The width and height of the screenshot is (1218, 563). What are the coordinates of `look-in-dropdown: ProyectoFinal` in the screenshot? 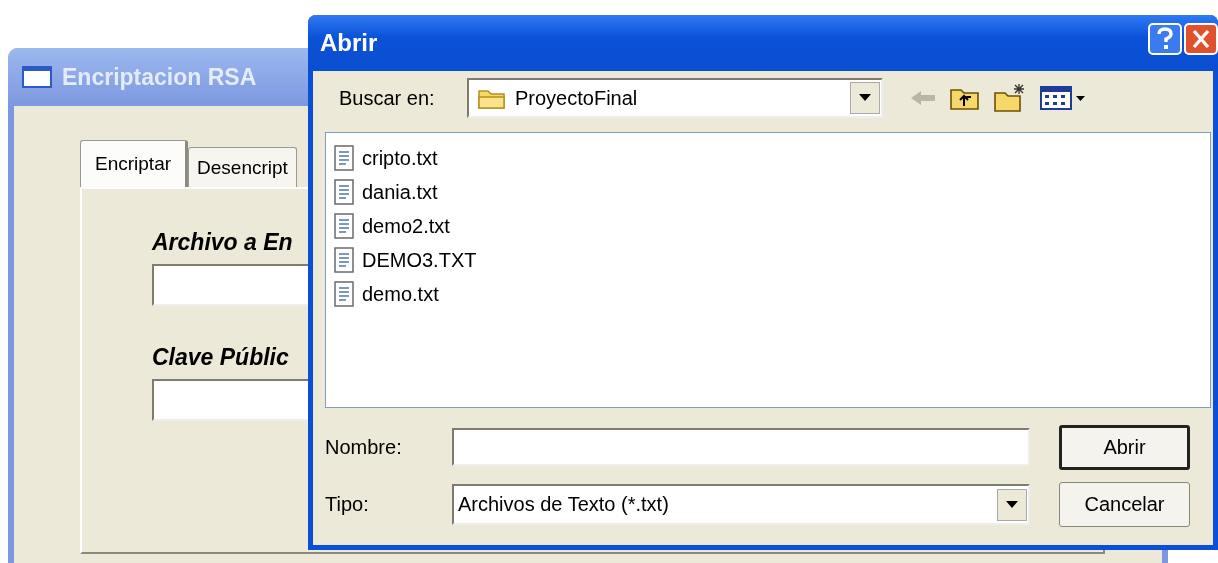 It's located at (675, 98).